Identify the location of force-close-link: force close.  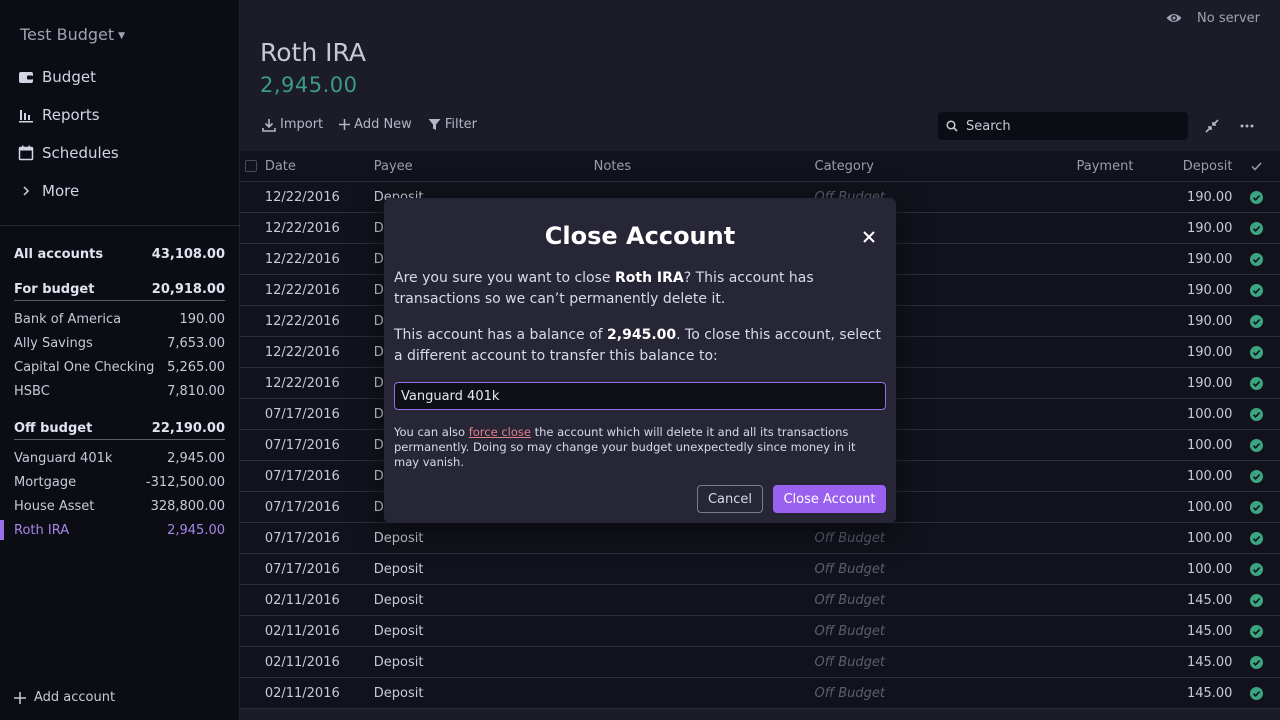
(500, 432).